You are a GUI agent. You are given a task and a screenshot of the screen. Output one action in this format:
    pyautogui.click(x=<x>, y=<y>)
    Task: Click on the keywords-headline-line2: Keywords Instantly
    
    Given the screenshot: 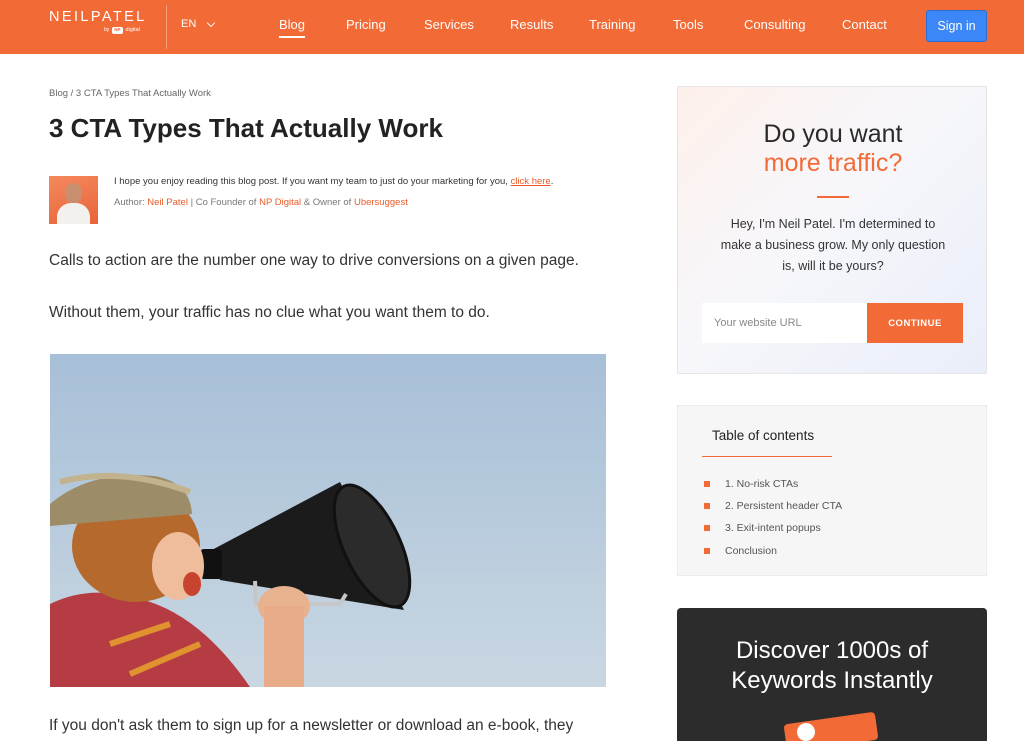 What is the action you would take?
    pyautogui.click(x=832, y=680)
    